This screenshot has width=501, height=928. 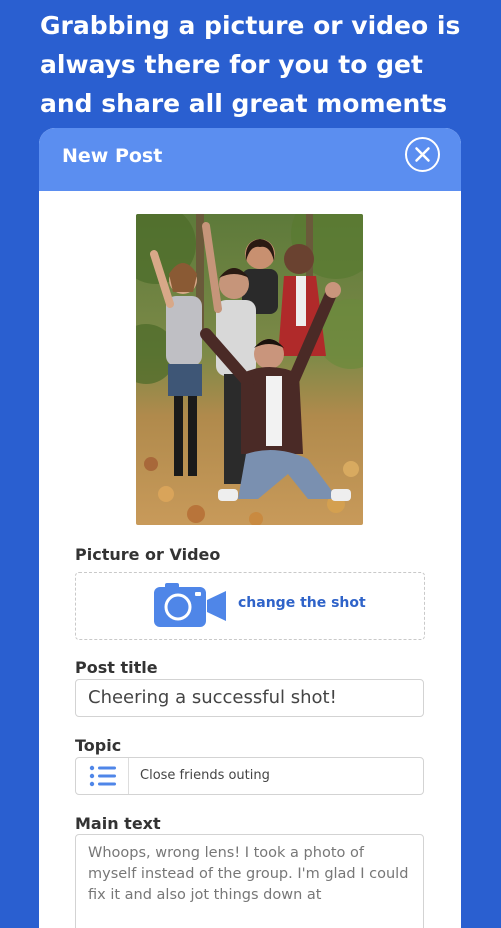 I want to click on post-title-input: Cheering a successful shot!, so click(x=249, y=698).